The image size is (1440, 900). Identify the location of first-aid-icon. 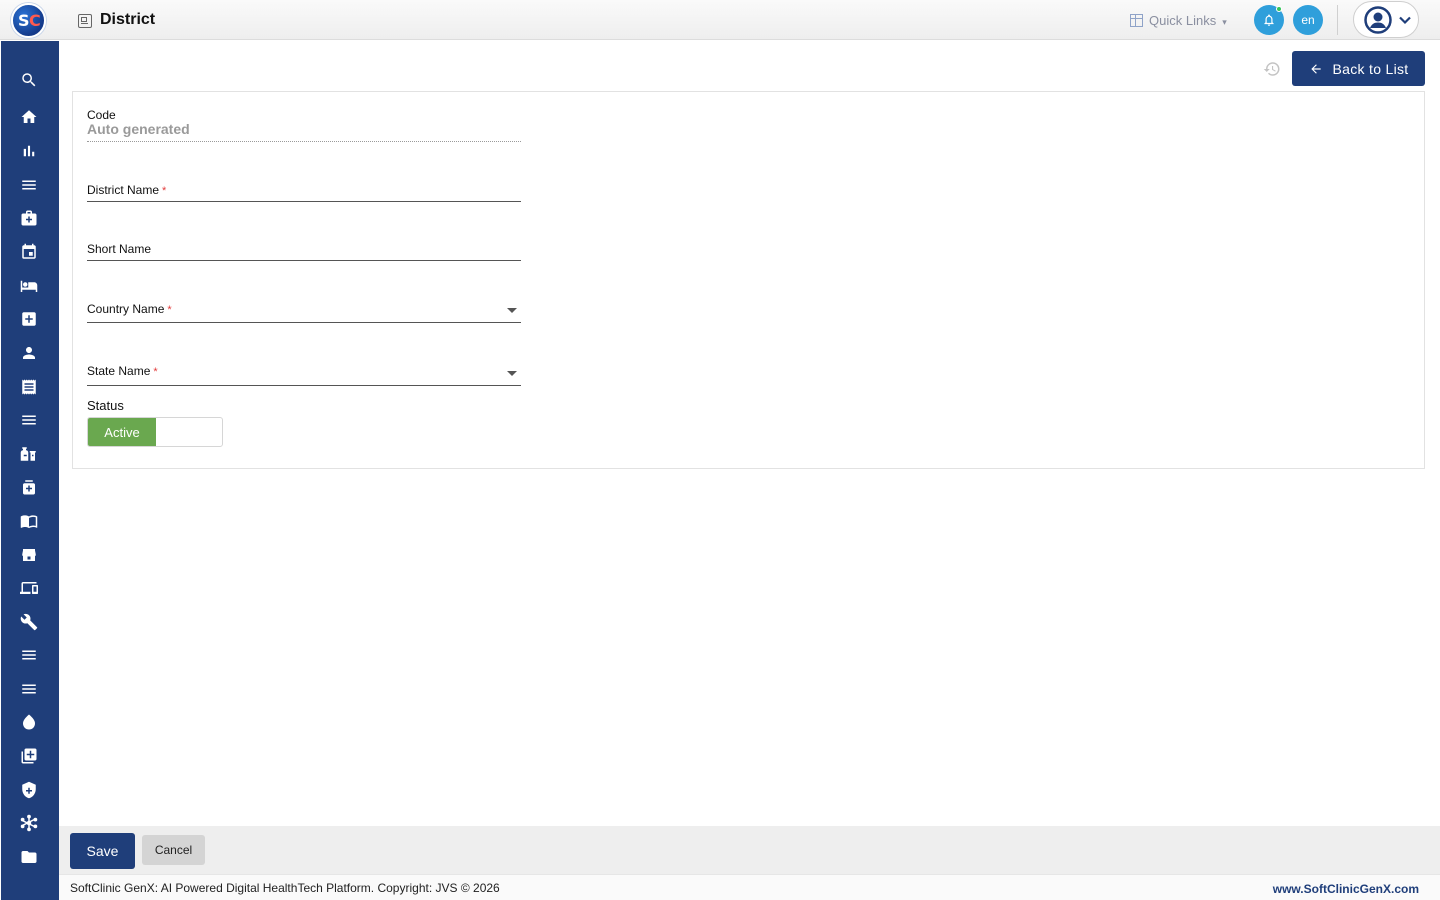
(29, 319).